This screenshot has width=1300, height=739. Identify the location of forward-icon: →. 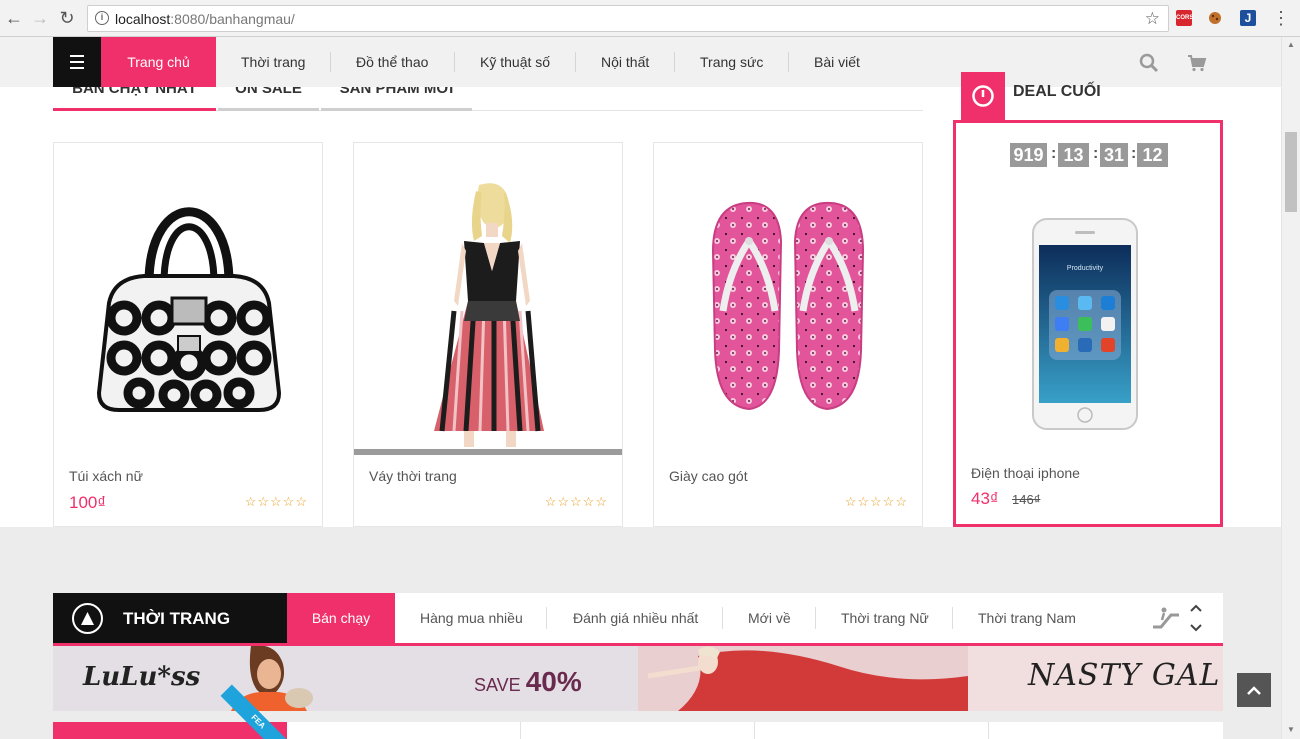
(40, 18).